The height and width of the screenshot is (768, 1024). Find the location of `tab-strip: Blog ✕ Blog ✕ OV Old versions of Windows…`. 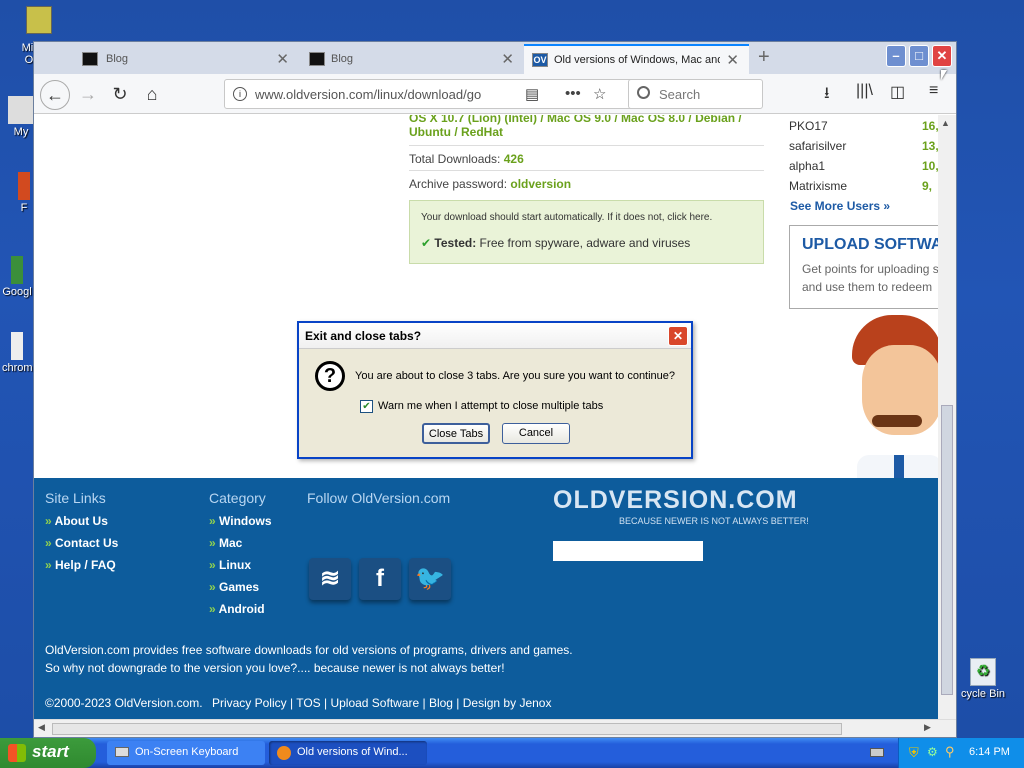

tab-strip: Blog ✕ Blog ✕ OV Old versions of Windows… is located at coordinates (495, 58).